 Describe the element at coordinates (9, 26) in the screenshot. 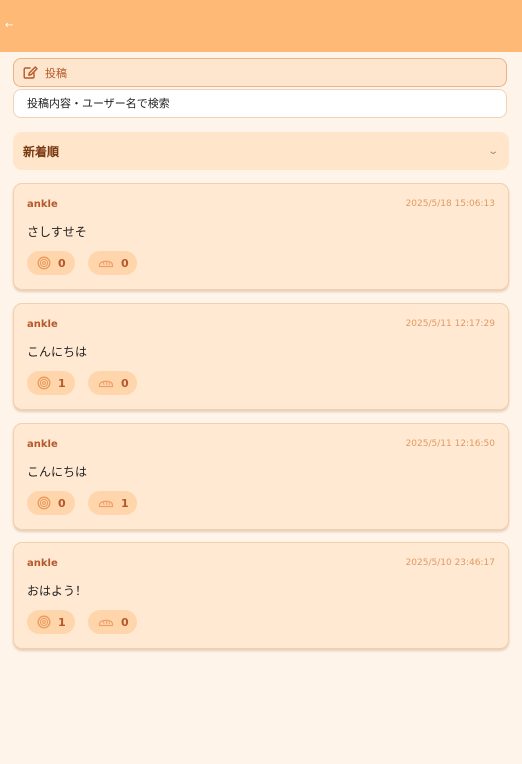

I see `back-button: ←` at that location.